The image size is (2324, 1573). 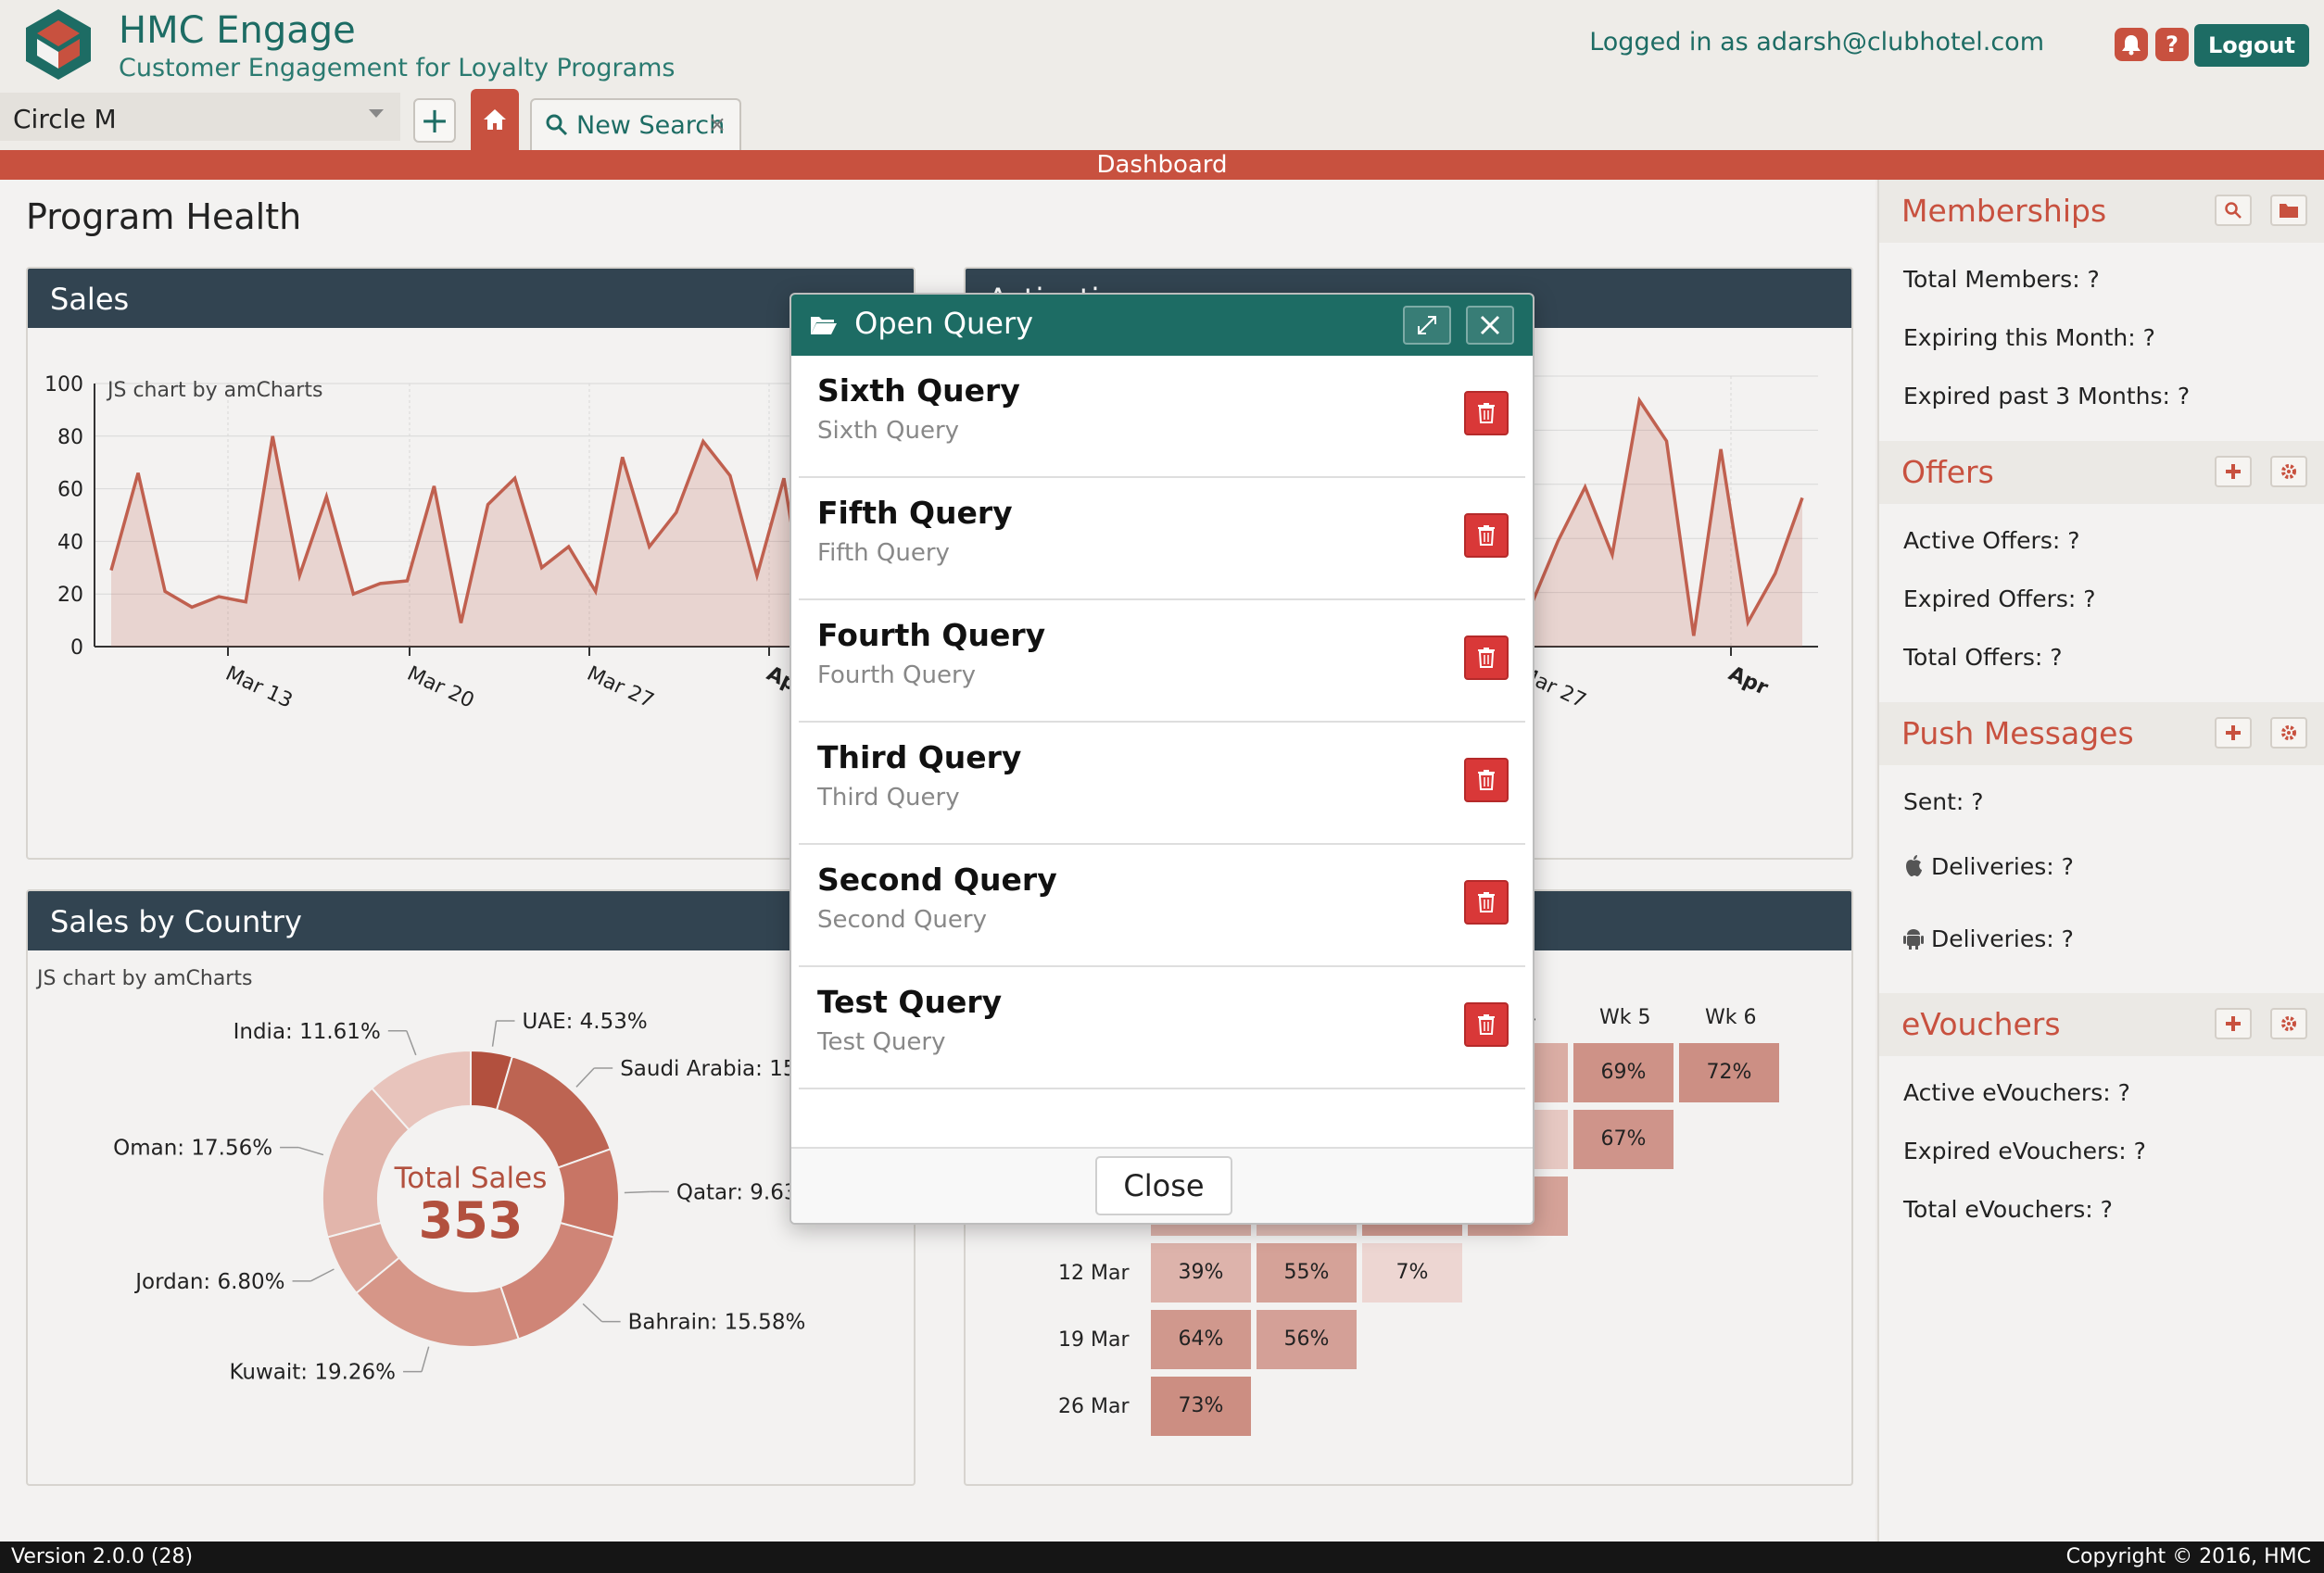 What do you see at coordinates (635, 124) in the screenshot?
I see `tab-new-search: New Search ×` at bounding box center [635, 124].